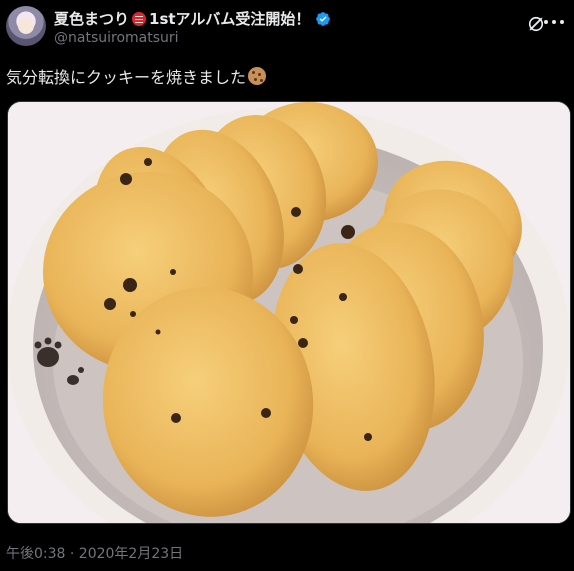 This screenshot has height=571, width=574. Describe the element at coordinates (126, 77) in the screenshot. I see `tweet-text: 気分転換にクッキーを焼きました` at that location.